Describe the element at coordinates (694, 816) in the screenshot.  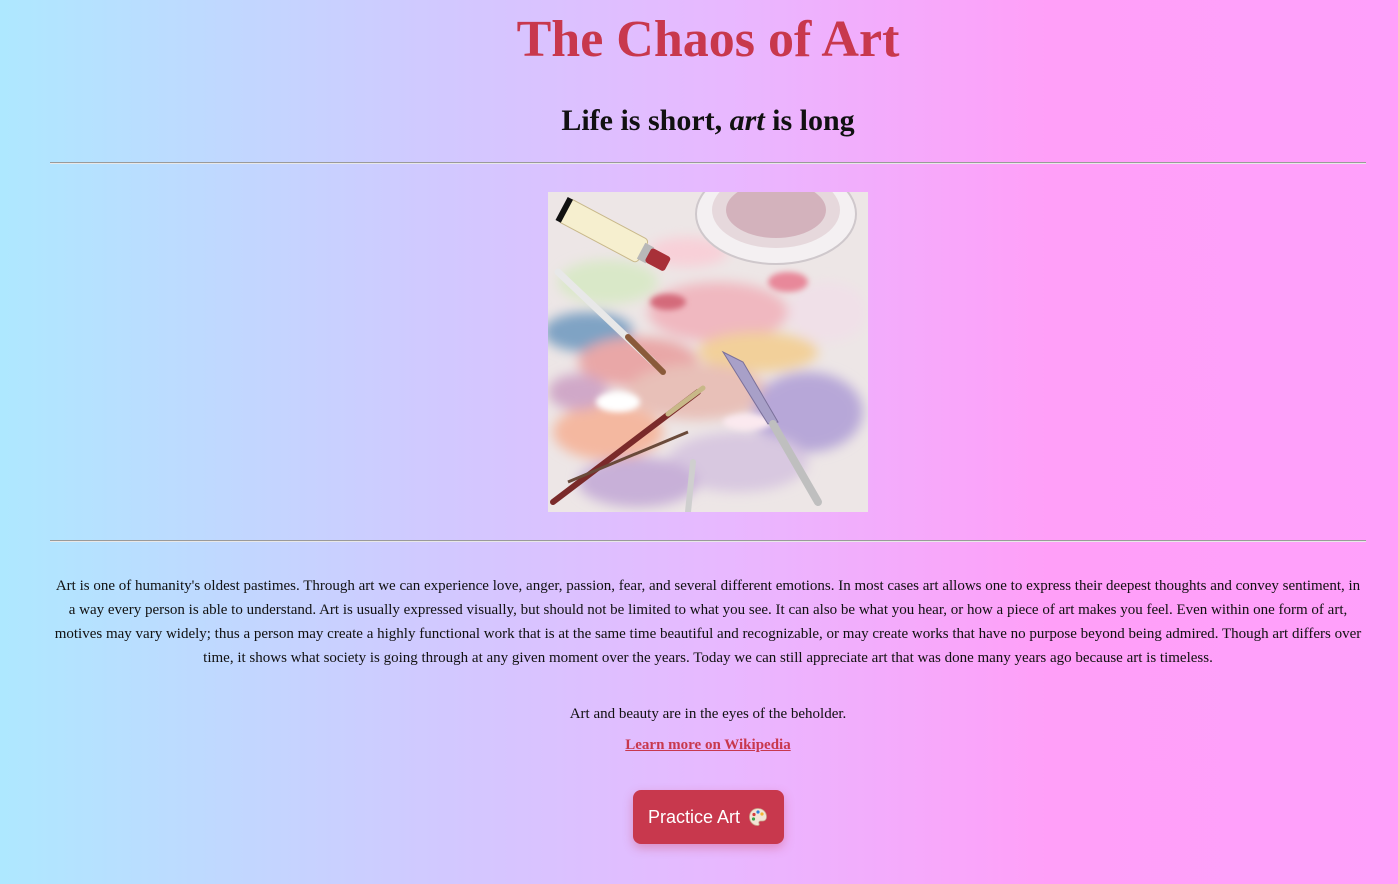
I see `practice-art-label: Practice Art` at that location.